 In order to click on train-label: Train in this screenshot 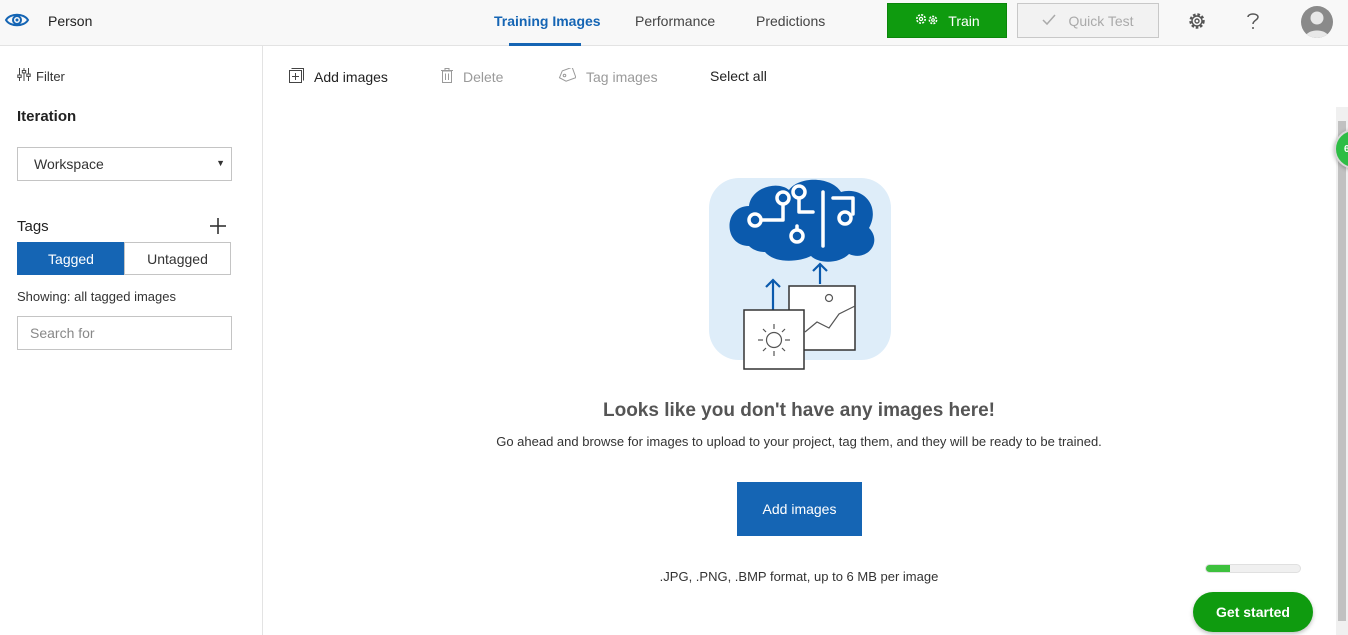, I will do `click(964, 20)`.